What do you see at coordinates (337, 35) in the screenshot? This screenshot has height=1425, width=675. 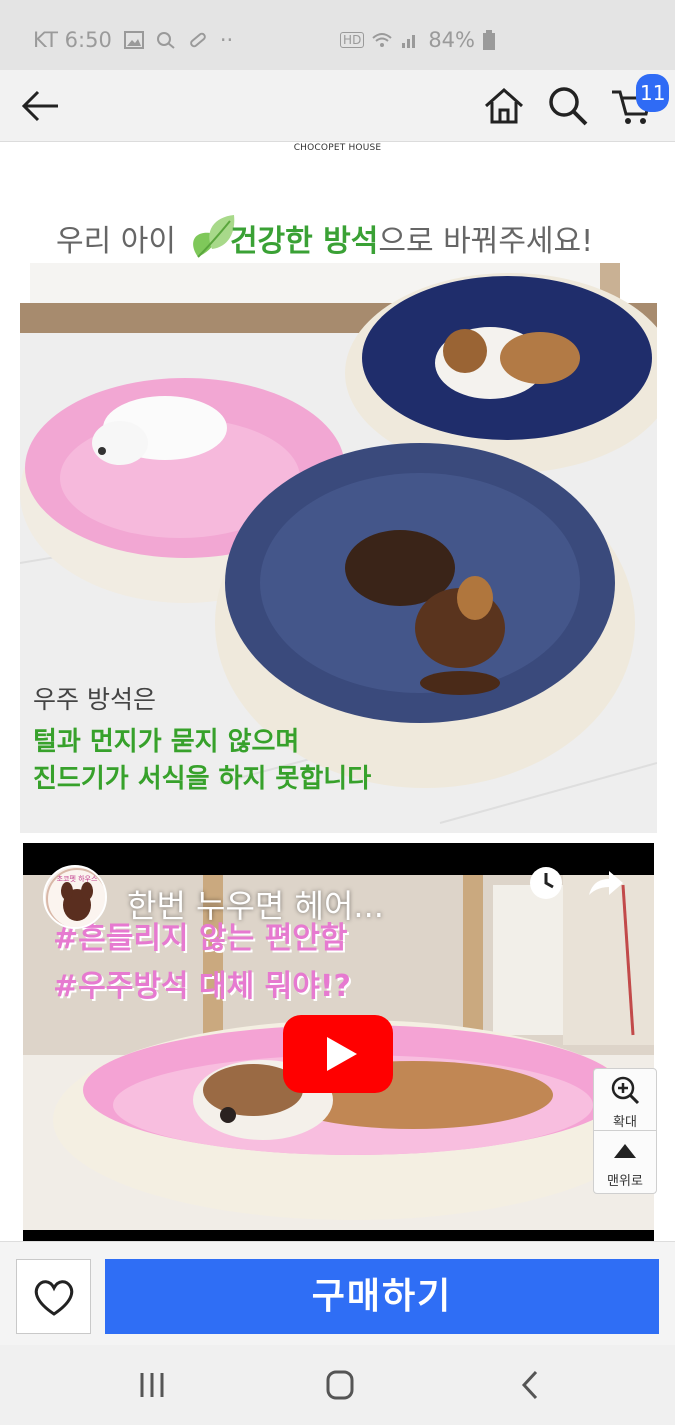 I see `status-bar: KT 6:50 ·· HD 84%` at bounding box center [337, 35].